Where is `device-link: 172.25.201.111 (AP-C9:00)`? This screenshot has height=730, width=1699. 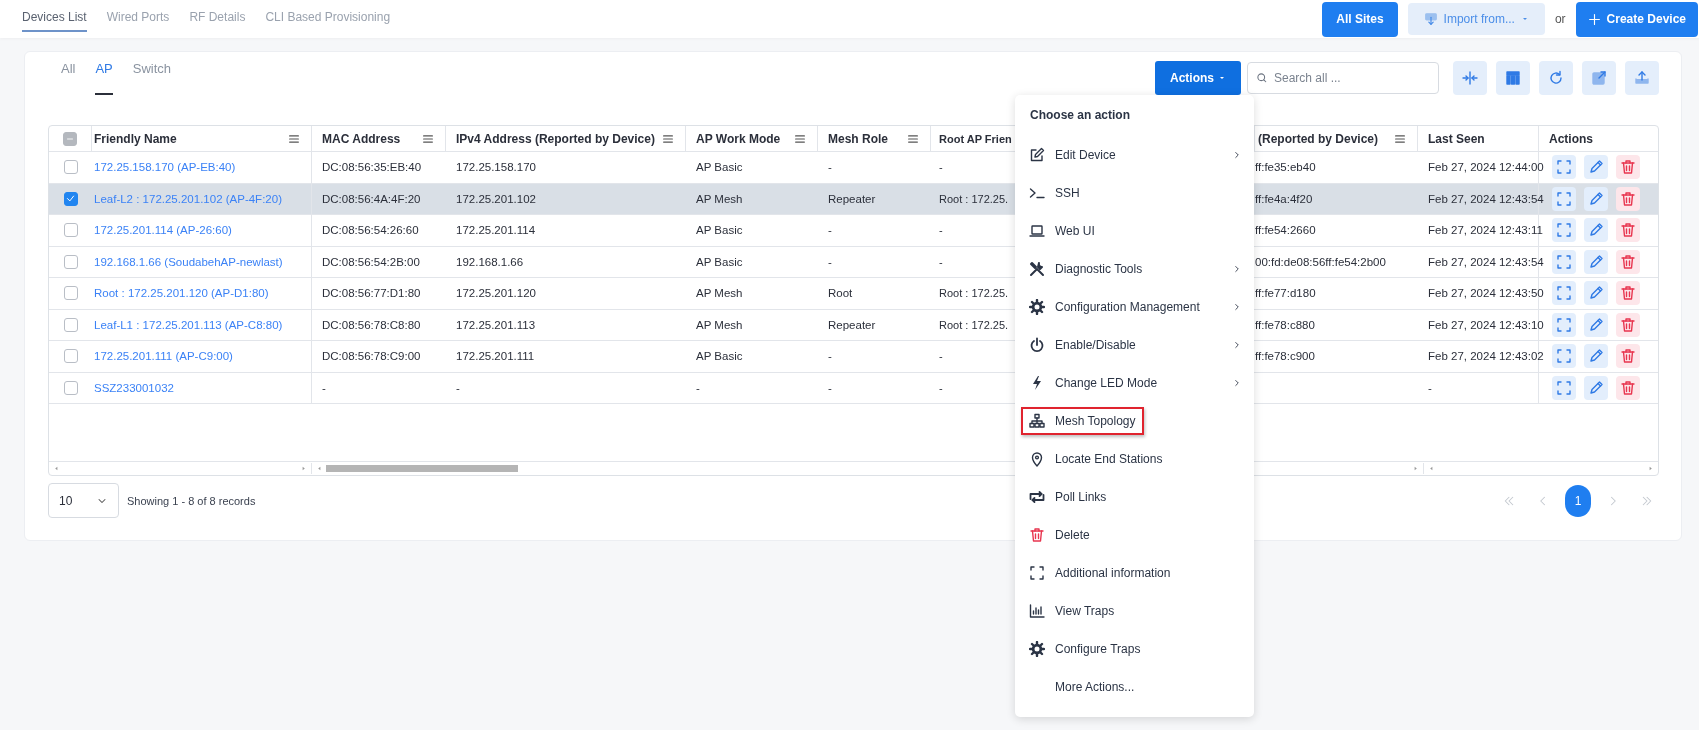 device-link: 172.25.201.111 (AP-C9:00) is located at coordinates (163, 356).